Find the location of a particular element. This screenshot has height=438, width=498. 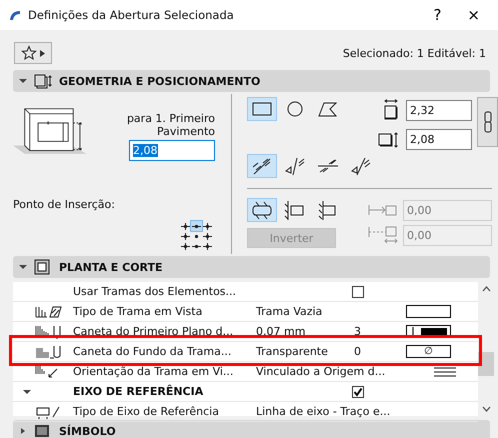

section-header: GEOMETRIA E POSICIONAMENTO is located at coordinates (251, 81).